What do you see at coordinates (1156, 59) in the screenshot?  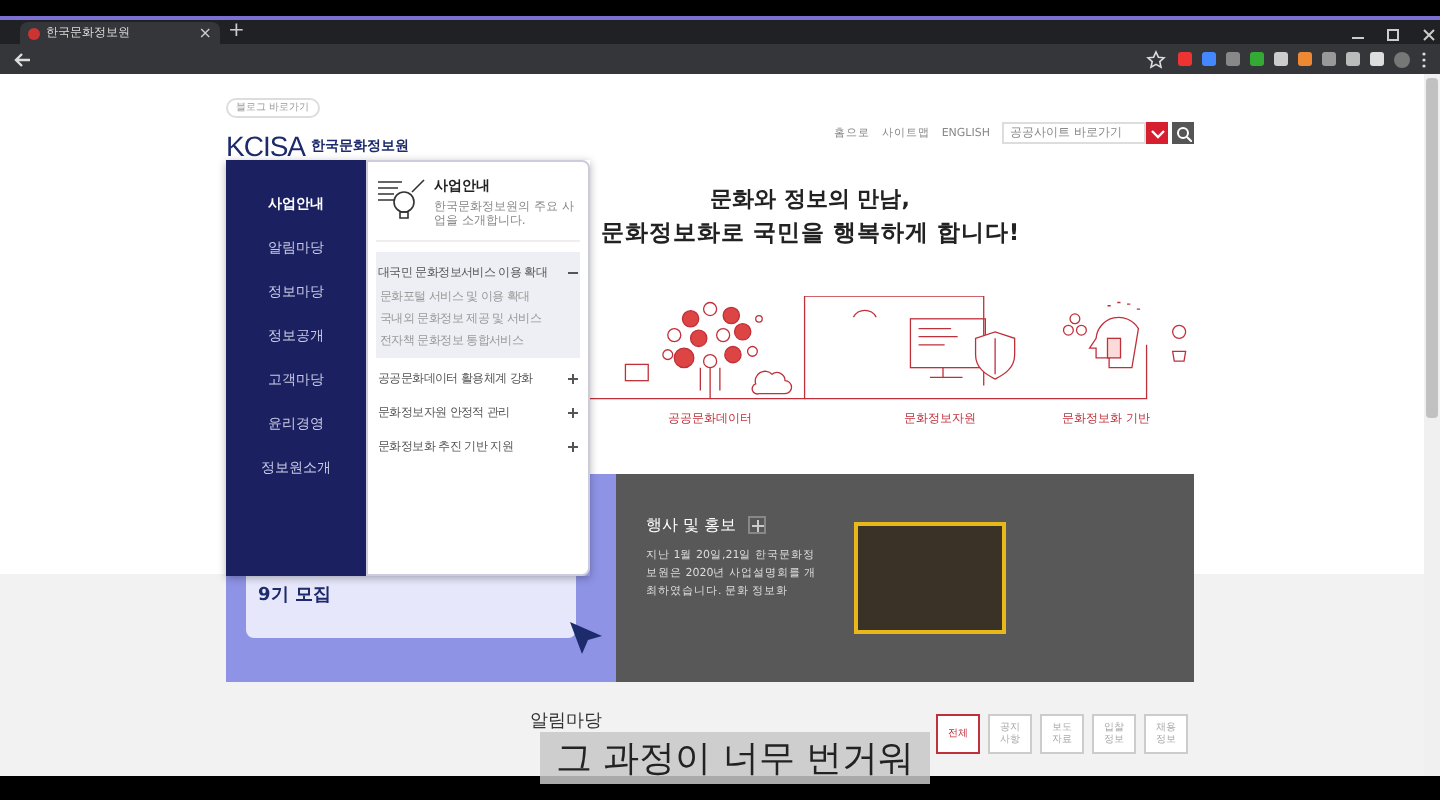 I see `star-icon` at bounding box center [1156, 59].